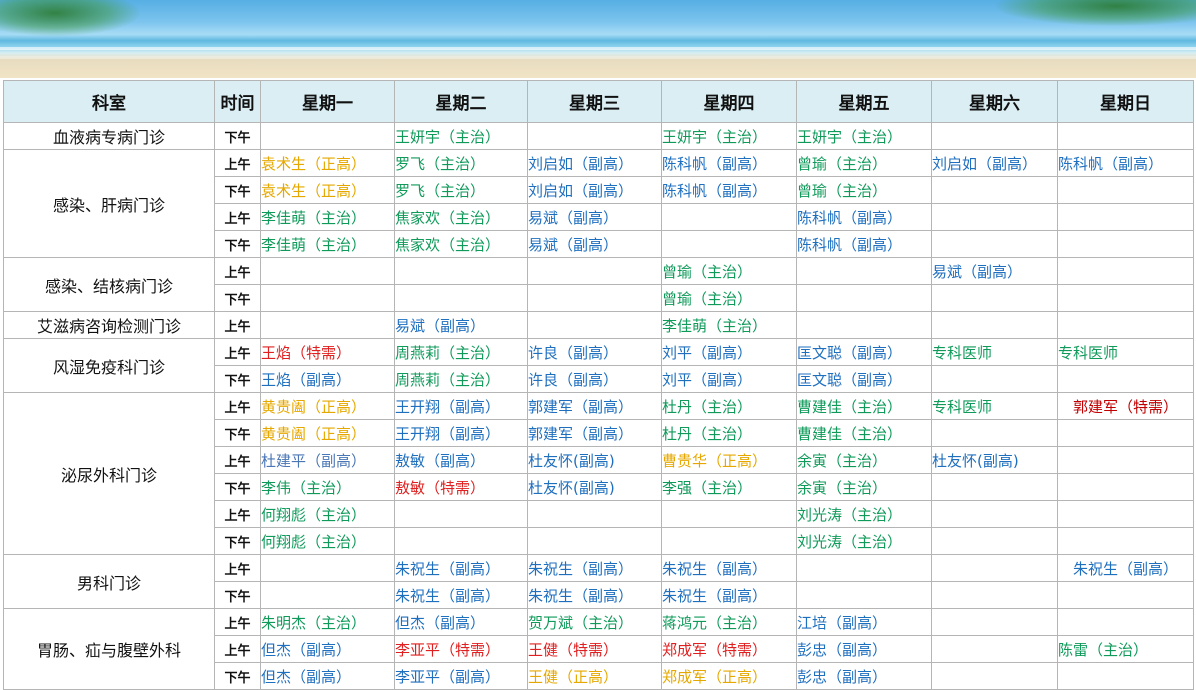 This screenshot has width=1196, height=690. What do you see at coordinates (109, 203) in the screenshot?
I see `department-name: 感染、肝病门诊` at bounding box center [109, 203].